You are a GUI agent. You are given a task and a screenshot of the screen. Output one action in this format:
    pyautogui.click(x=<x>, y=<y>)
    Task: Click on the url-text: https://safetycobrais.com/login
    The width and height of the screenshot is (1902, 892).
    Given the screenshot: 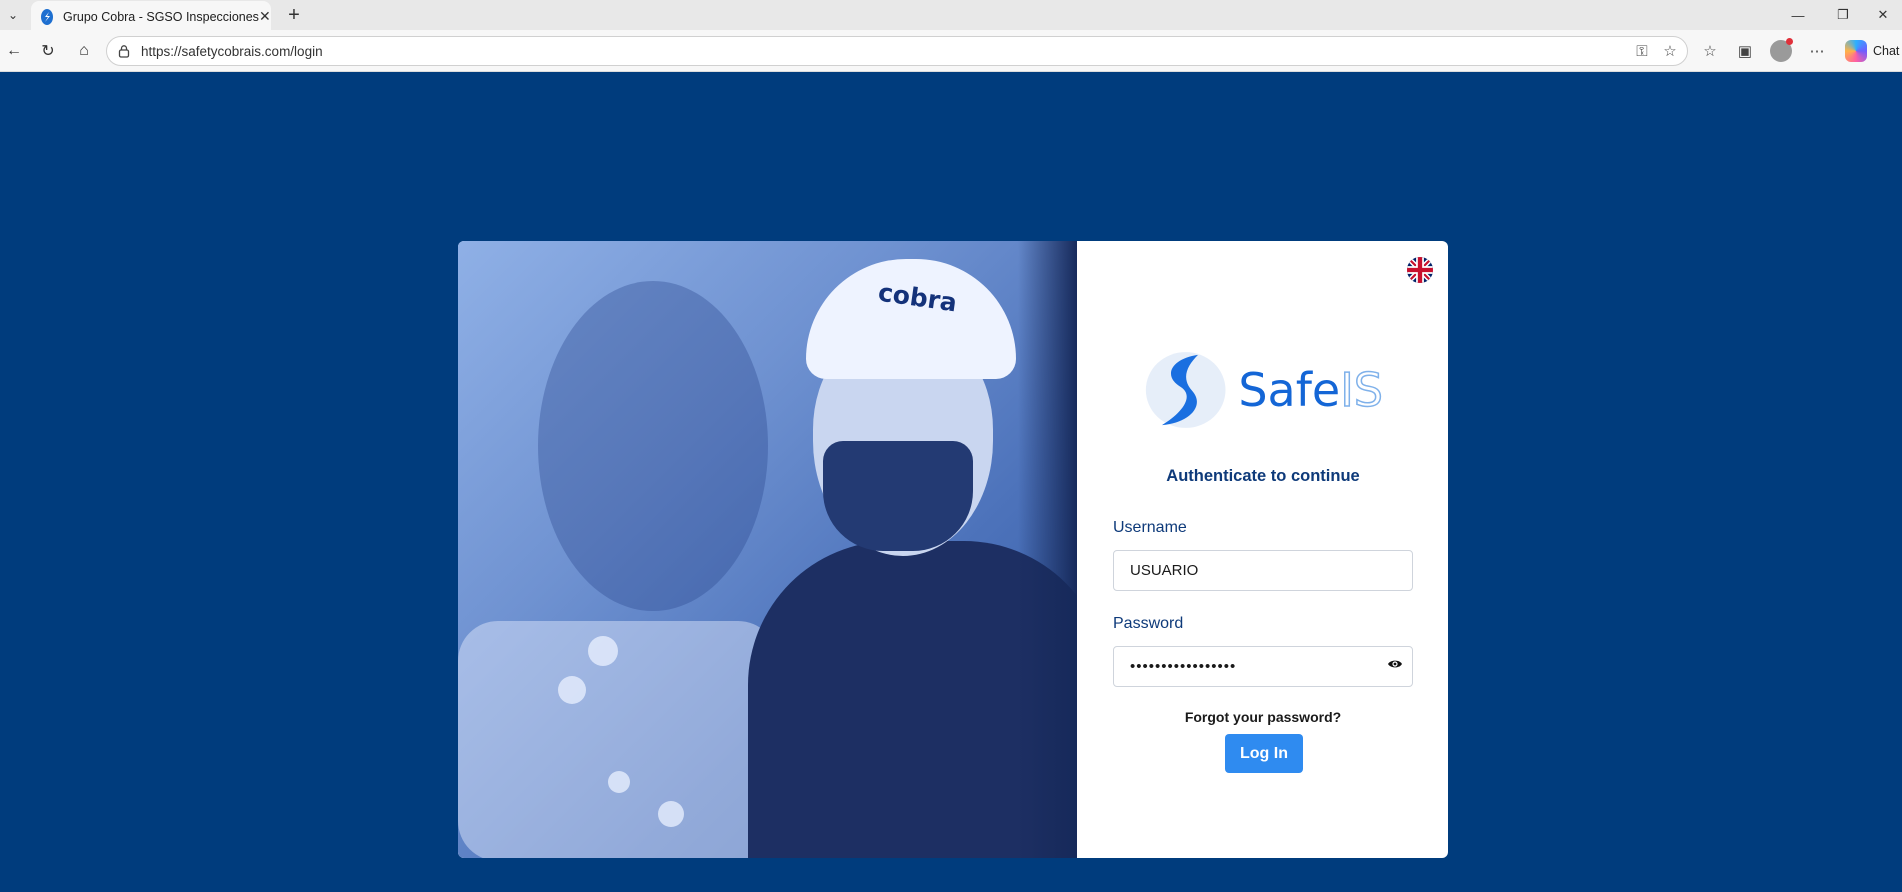 What is the action you would take?
    pyautogui.click(x=886, y=51)
    